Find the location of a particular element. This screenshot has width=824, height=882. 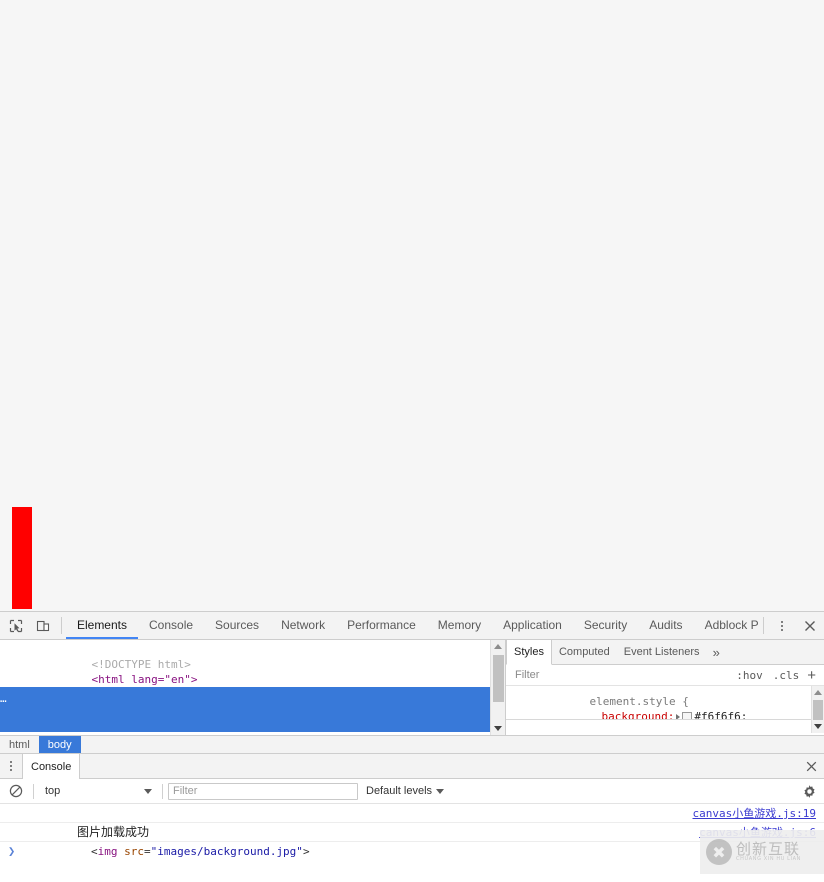

kebab-menu-icon is located at coordinates (782, 625).